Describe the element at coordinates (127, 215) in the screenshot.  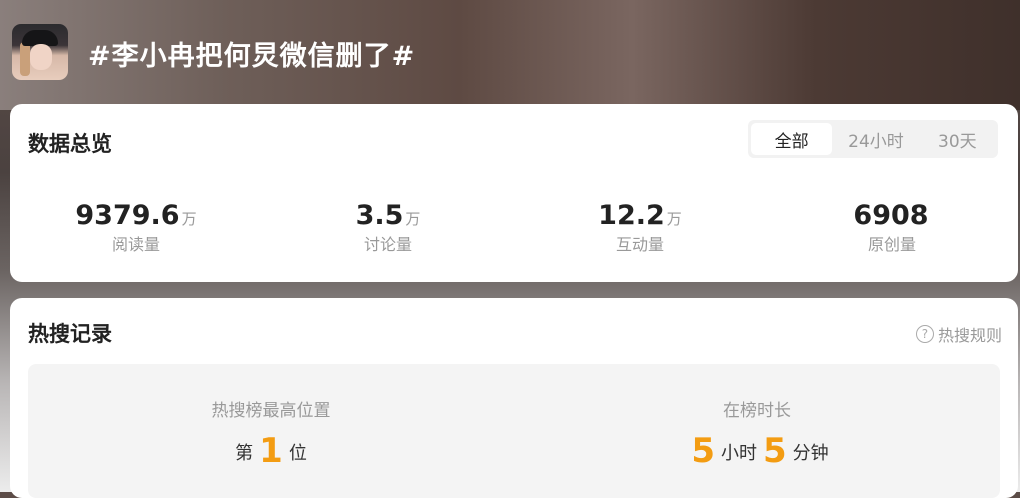
I see `stat-value: 9379.6` at that location.